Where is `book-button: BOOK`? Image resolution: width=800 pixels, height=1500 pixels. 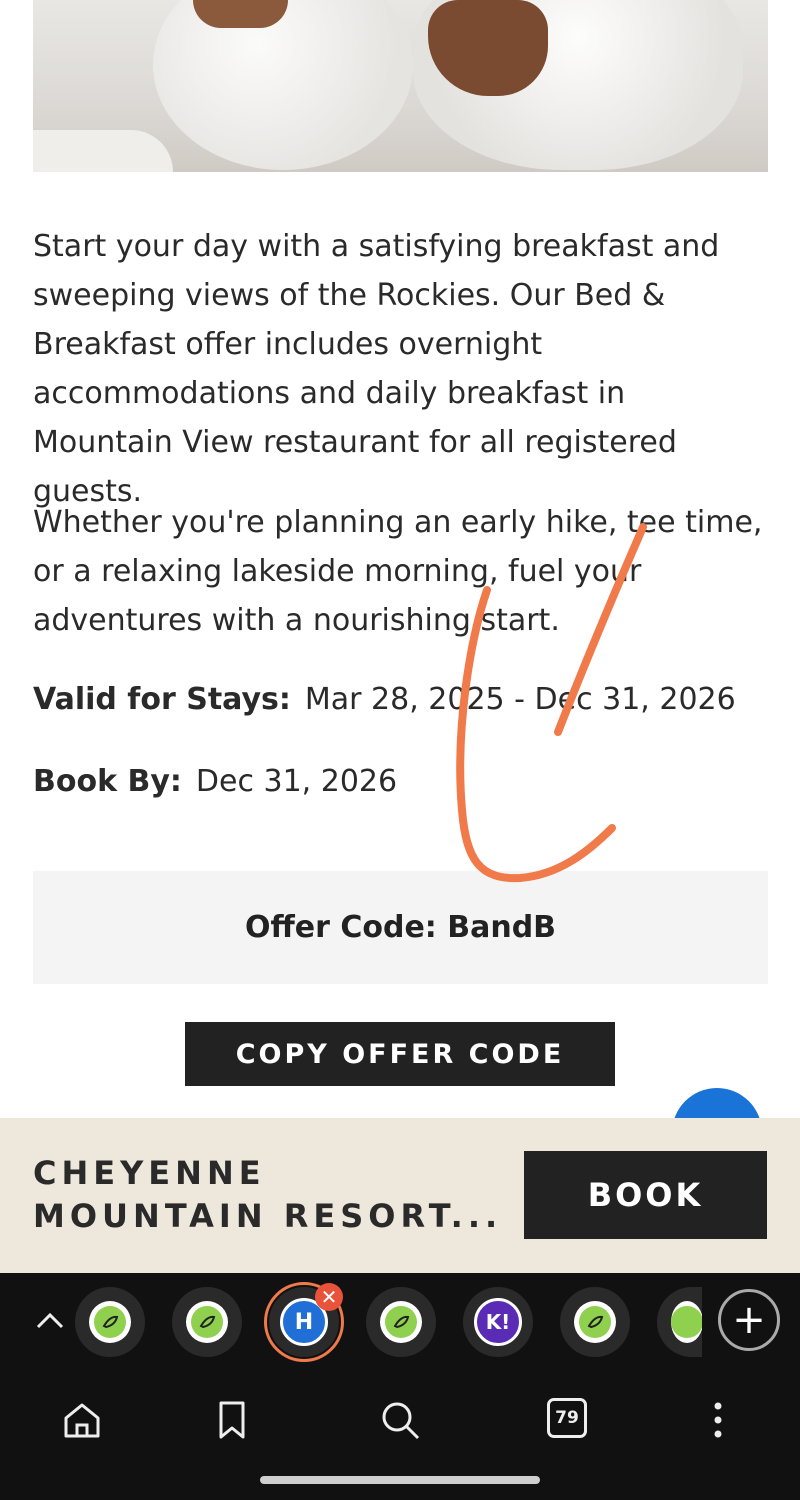
book-button: BOOK is located at coordinates (645, 1195).